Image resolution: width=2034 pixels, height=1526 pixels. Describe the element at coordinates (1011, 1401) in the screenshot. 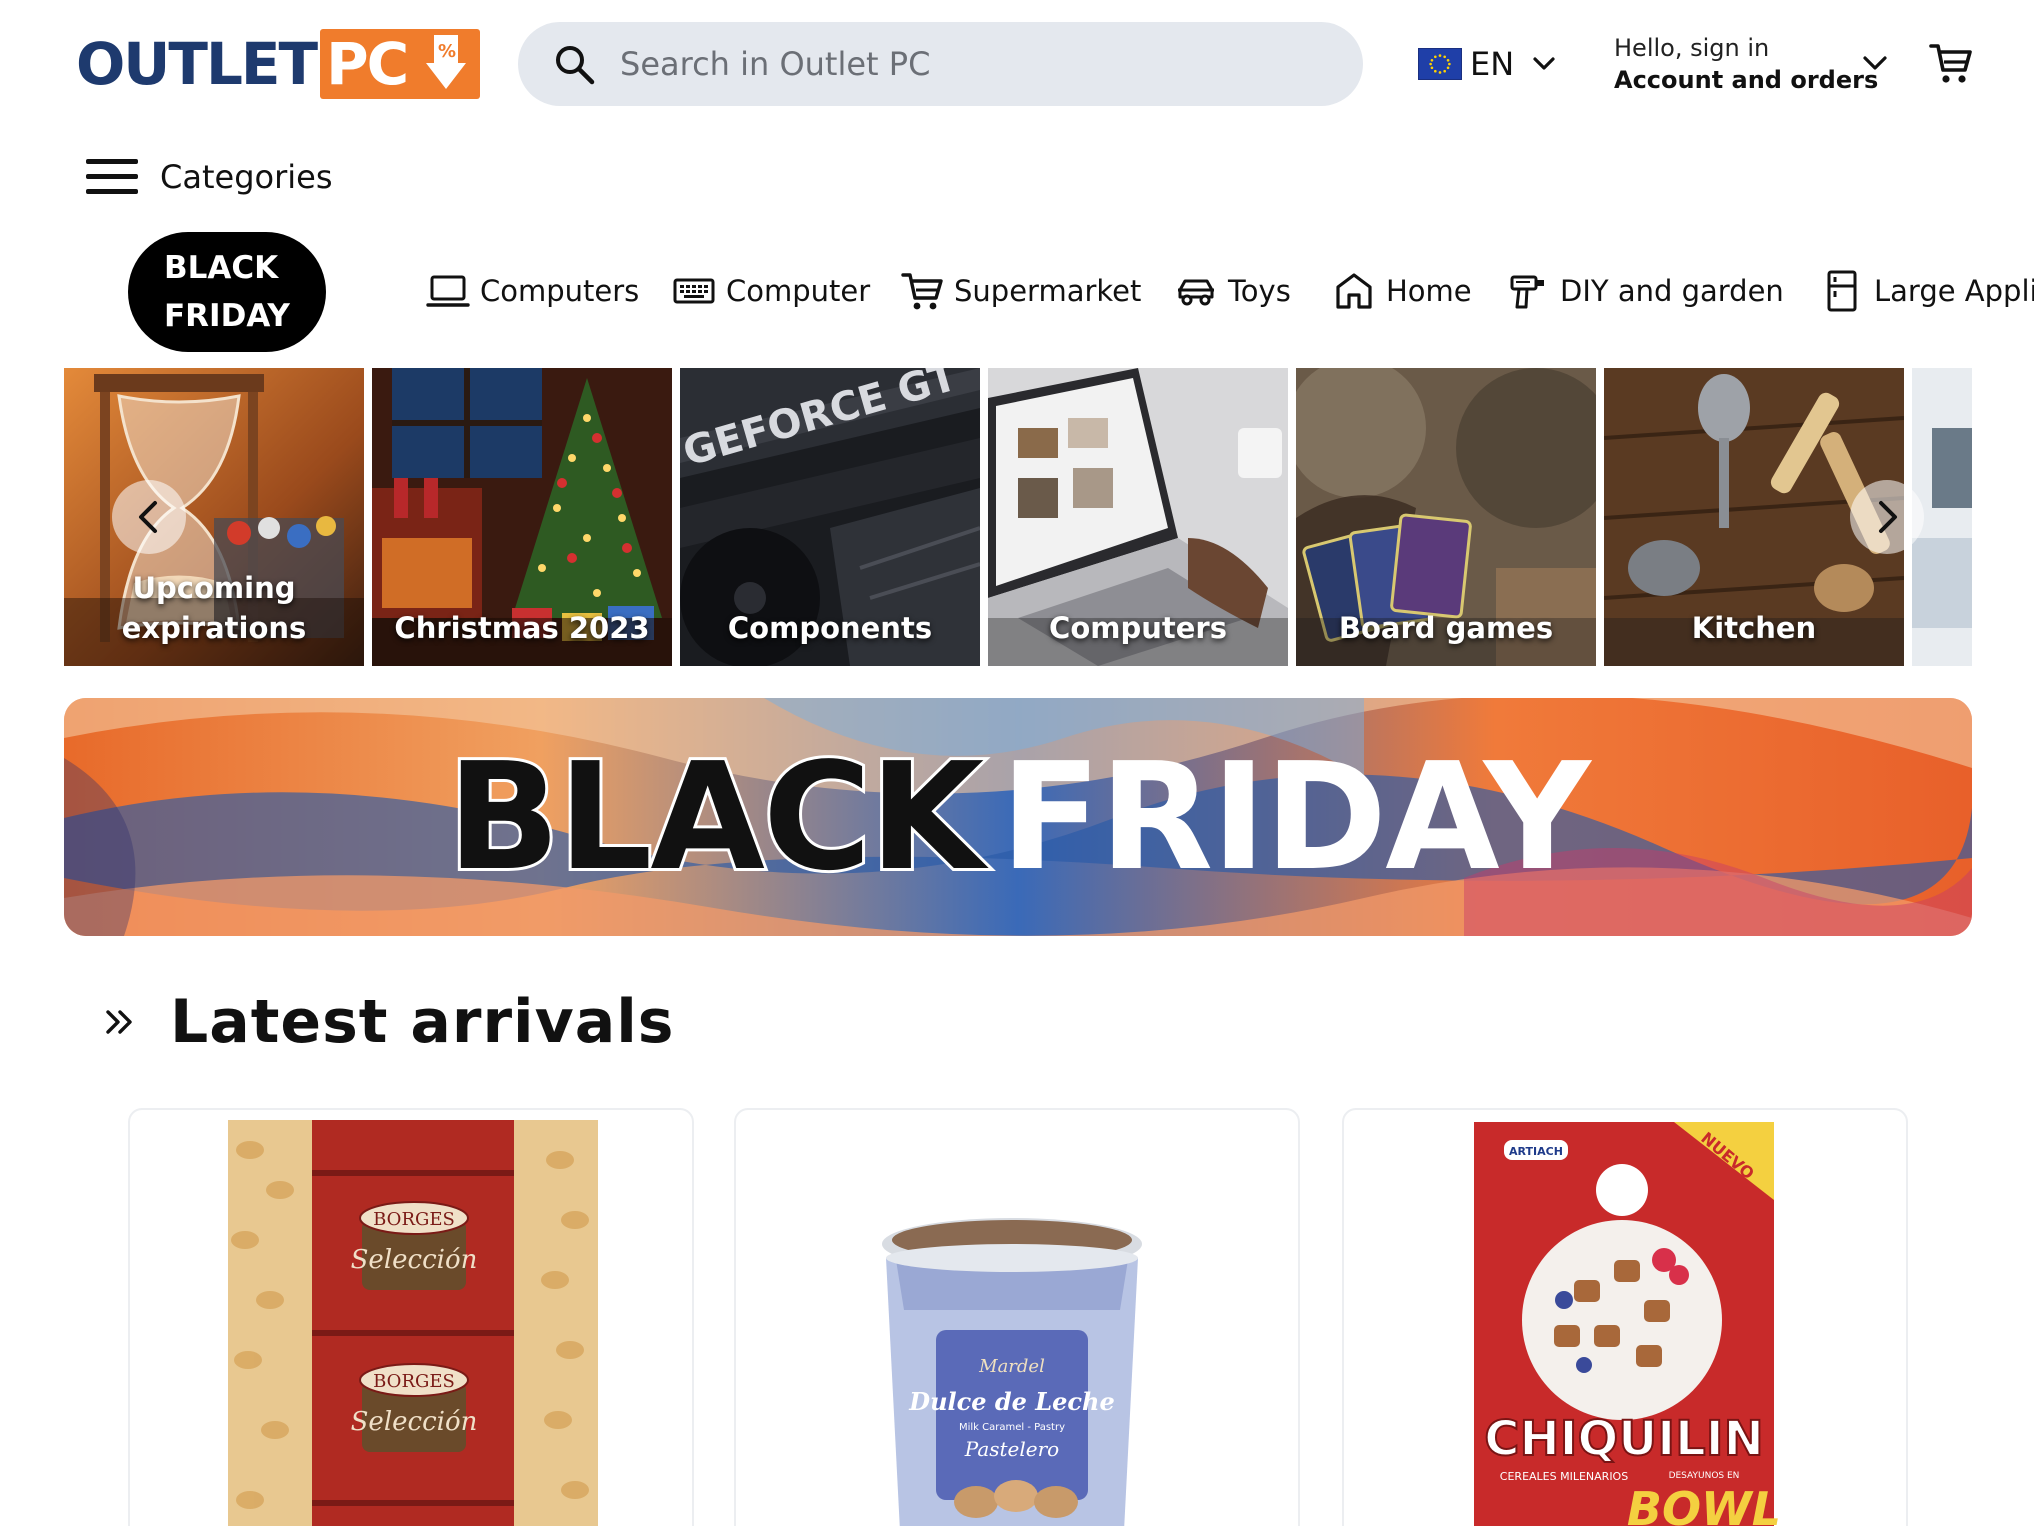

I see `product-line: Dulce de Leche` at that location.